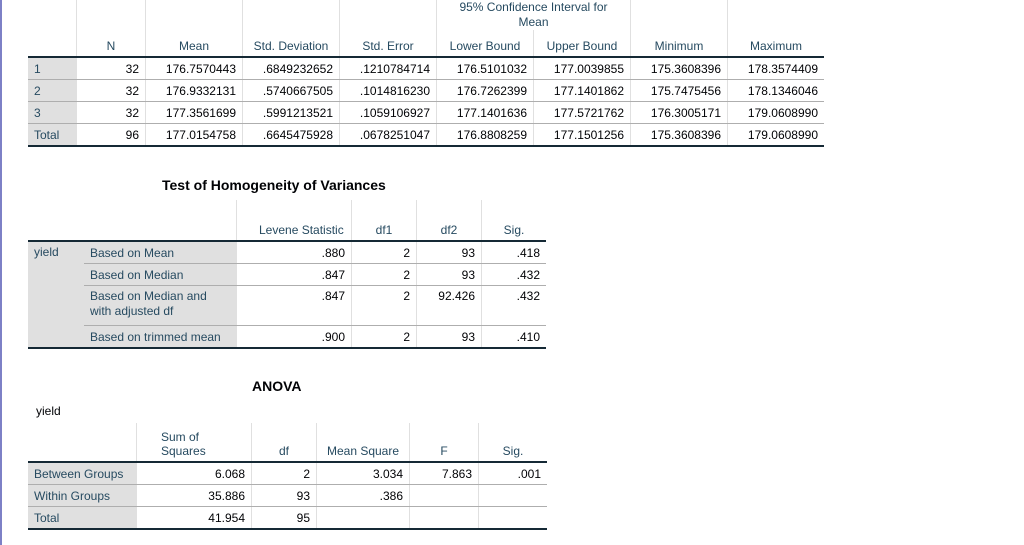 Image resolution: width=1024 pixels, height=545 pixels. What do you see at coordinates (363, 495) in the screenshot?
I see `cell-mean-square: .386` at bounding box center [363, 495].